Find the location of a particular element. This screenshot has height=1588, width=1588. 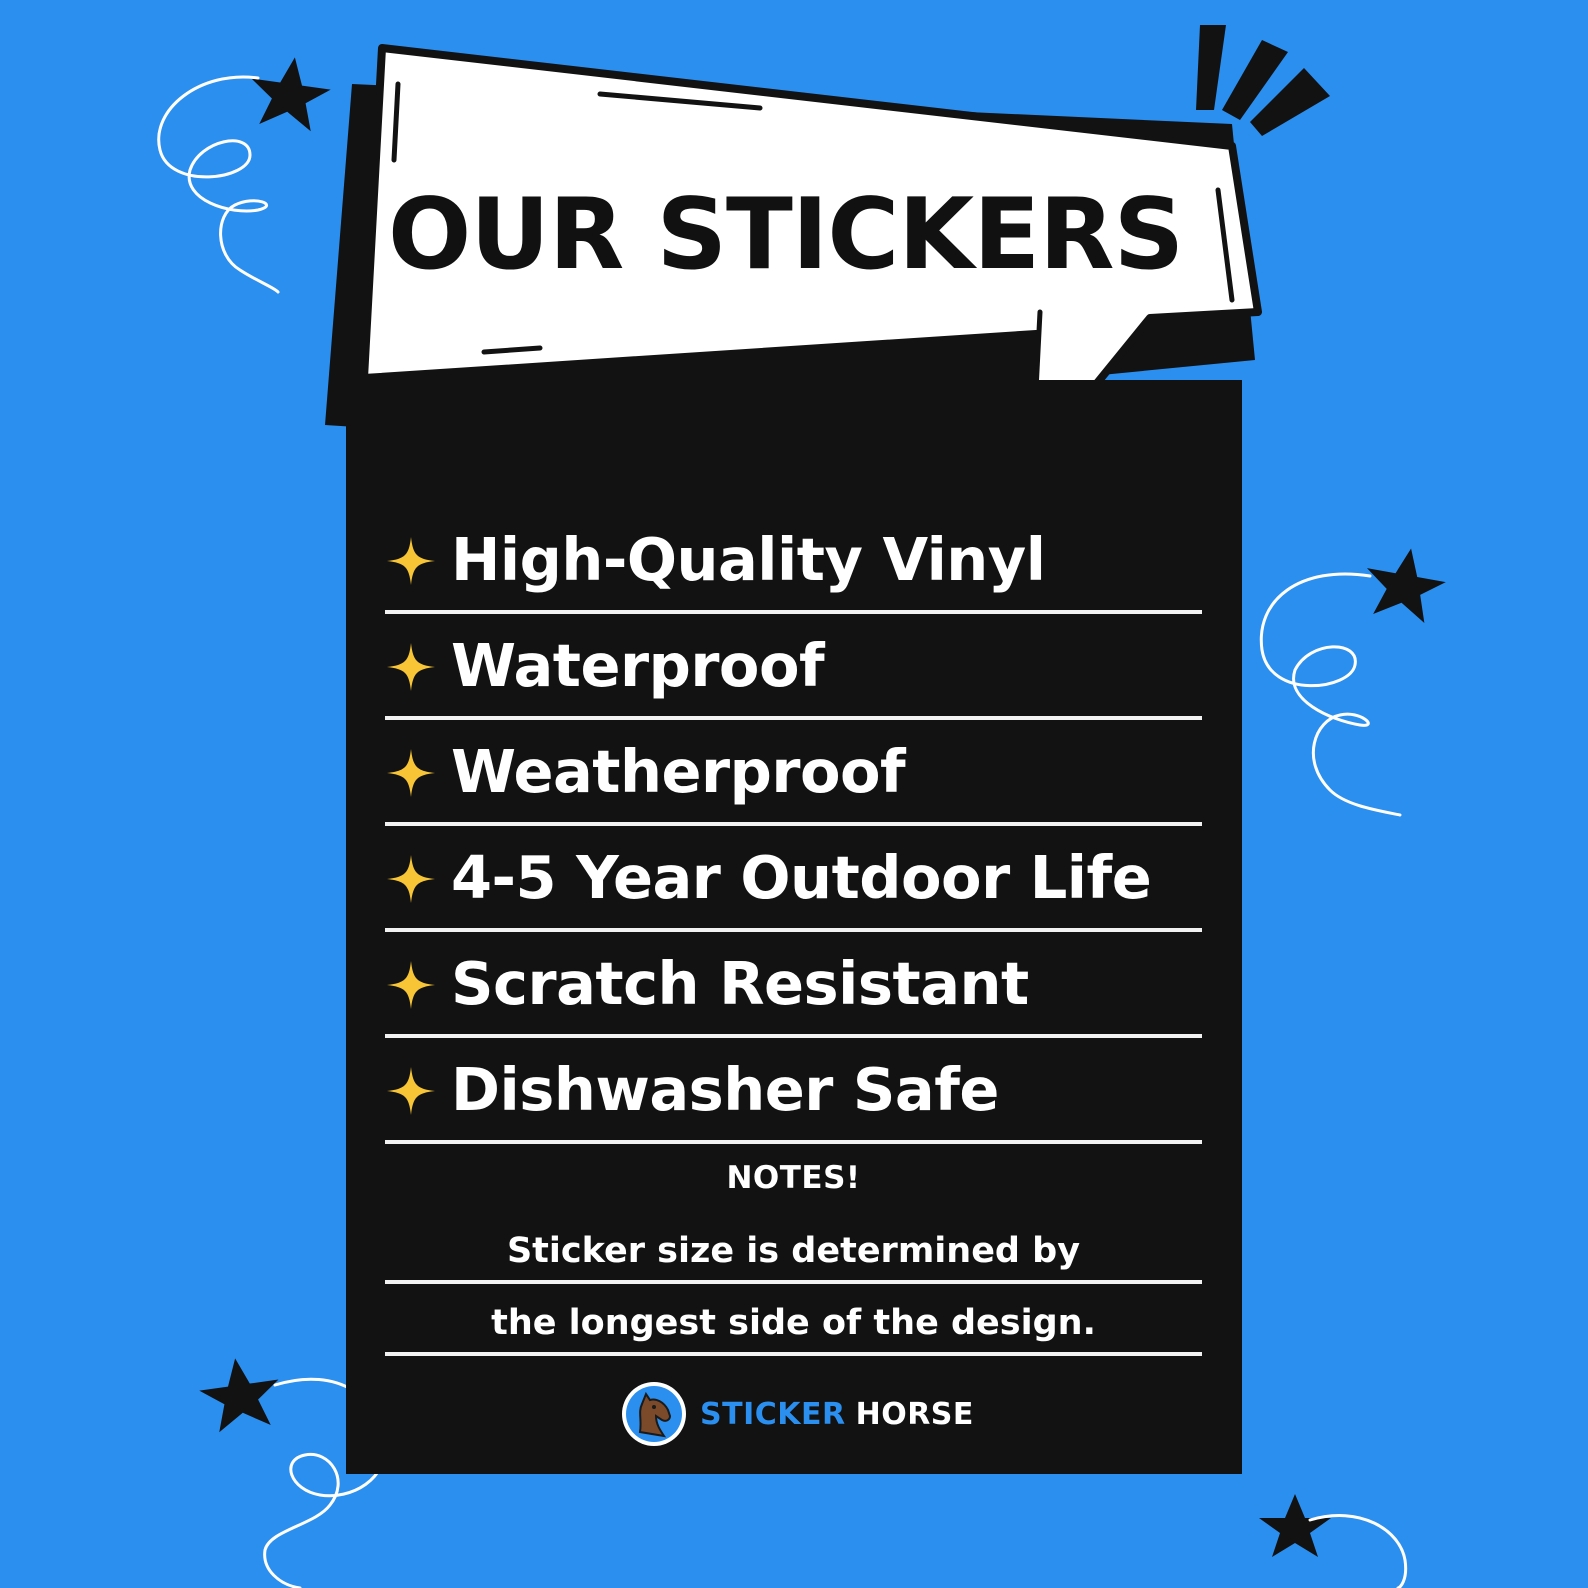

list-item: Waterproof is located at coordinates (793, 667).